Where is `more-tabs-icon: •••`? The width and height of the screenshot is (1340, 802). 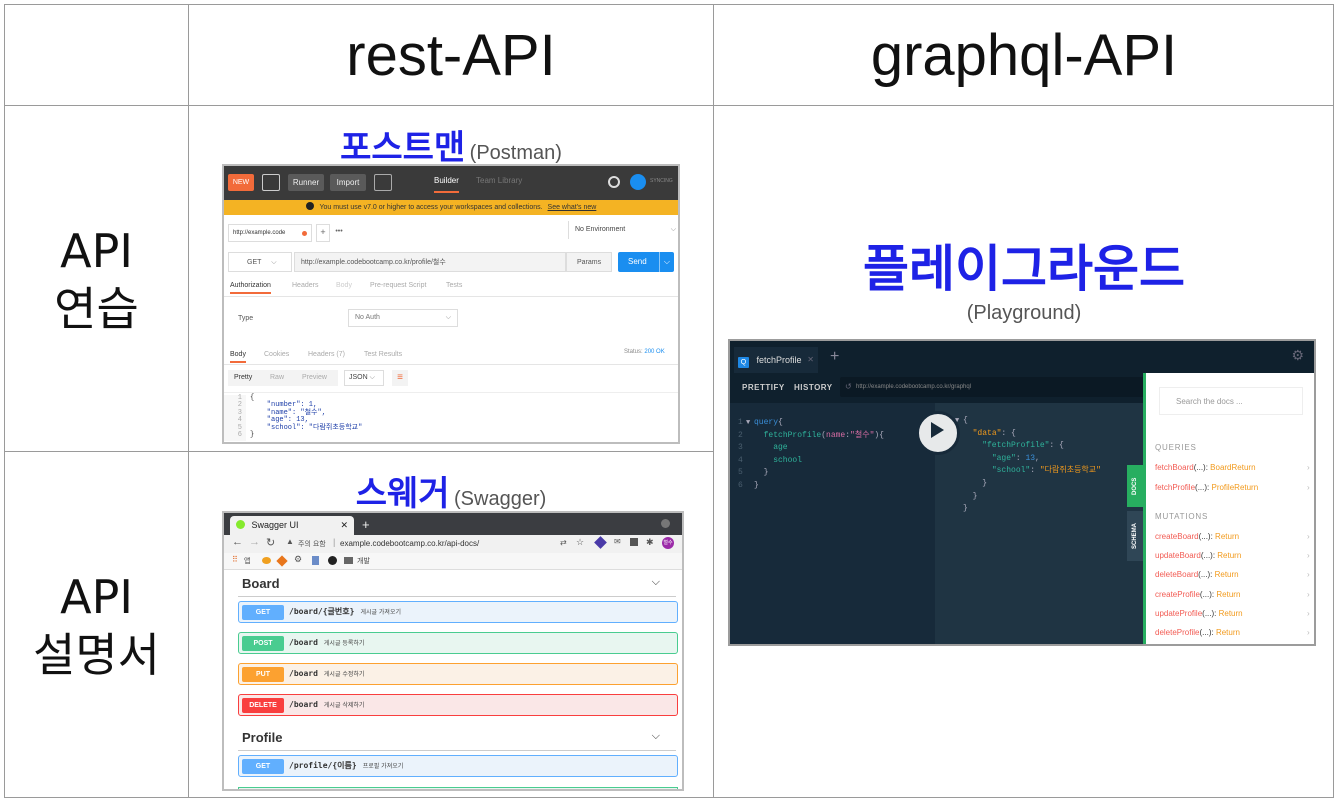 more-tabs-icon: ••• is located at coordinates (339, 233).